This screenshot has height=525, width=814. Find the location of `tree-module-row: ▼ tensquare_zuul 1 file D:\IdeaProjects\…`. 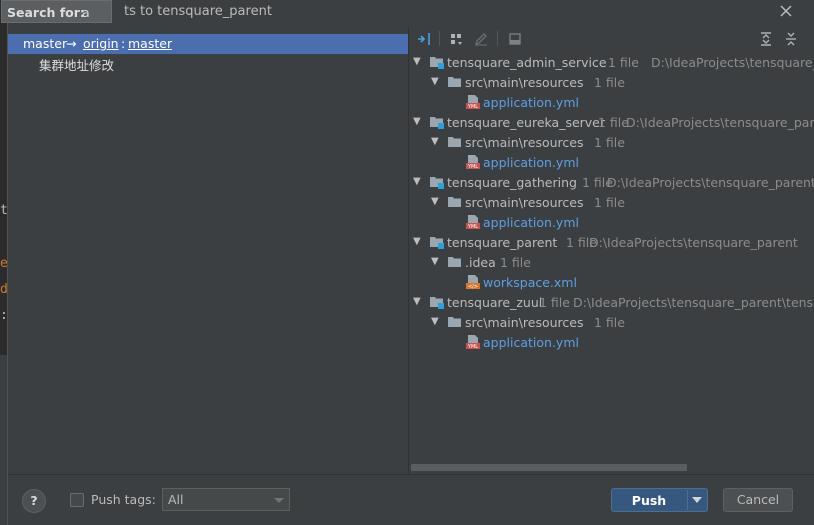

tree-module-row: ▼ tensquare_zuul 1 file D:\IdeaProjects\… is located at coordinates (611, 303).